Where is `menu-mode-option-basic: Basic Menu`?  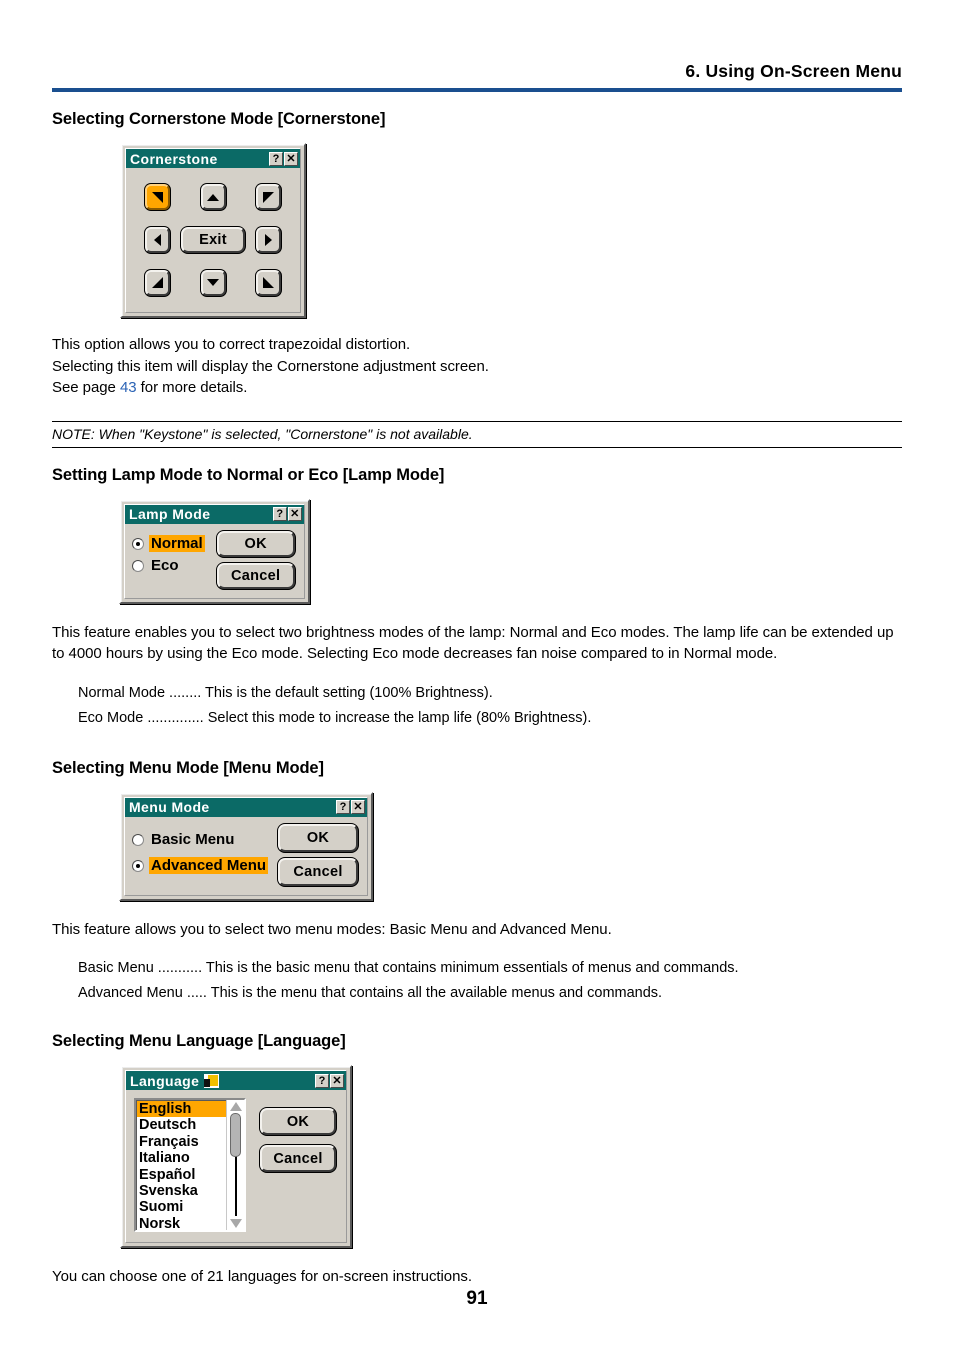
menu-mode-option-basic: Basic Menu is located at coordinates (200, 840).